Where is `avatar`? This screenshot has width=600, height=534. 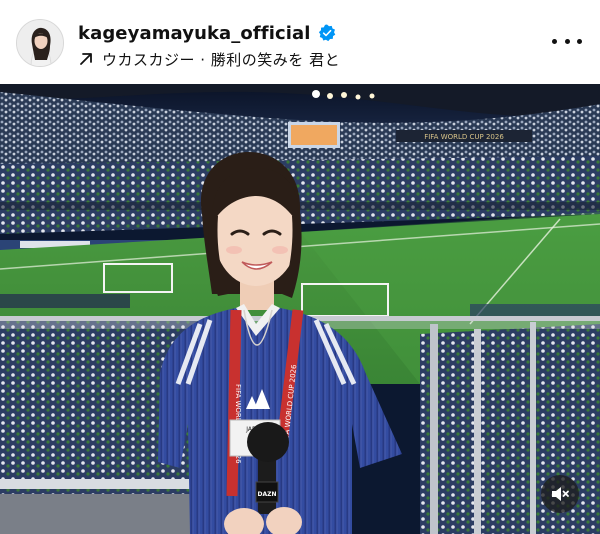 avatar is located at coordinates (40, 43).